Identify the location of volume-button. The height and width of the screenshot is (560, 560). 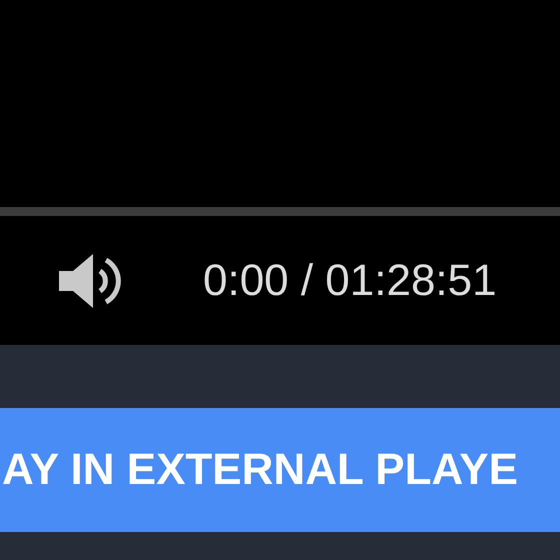
(90, 281).